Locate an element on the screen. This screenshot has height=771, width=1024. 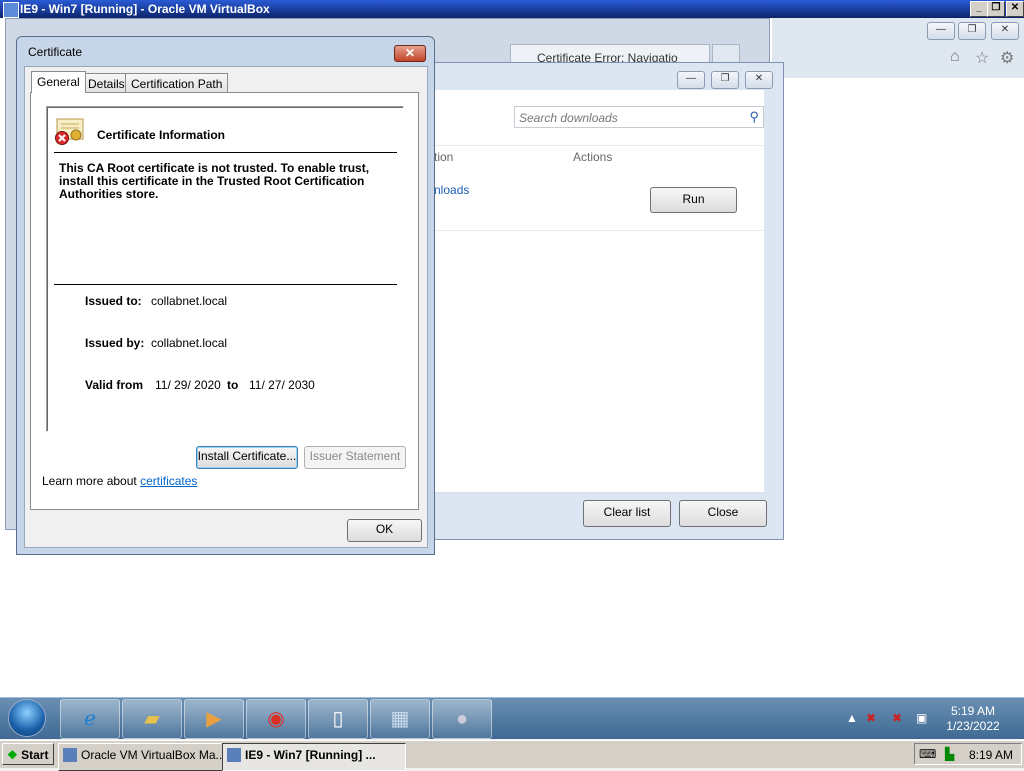
valid-to-value: 11/ 27/ 2030 is located at coordinates (282, 385).